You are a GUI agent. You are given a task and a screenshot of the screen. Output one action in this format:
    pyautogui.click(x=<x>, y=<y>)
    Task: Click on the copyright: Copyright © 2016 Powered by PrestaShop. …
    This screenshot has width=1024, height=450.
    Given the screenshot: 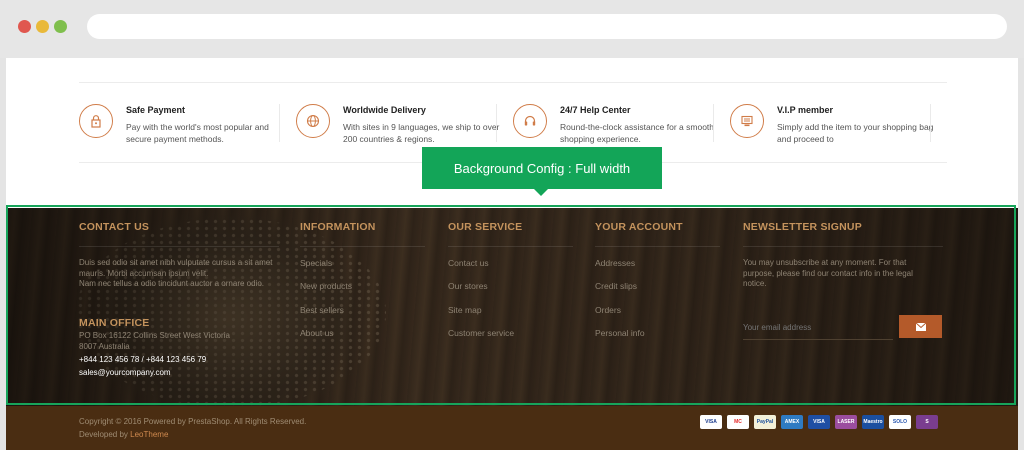 What is the action you would take?
    pyautogui.click(x=192, y=428)
    